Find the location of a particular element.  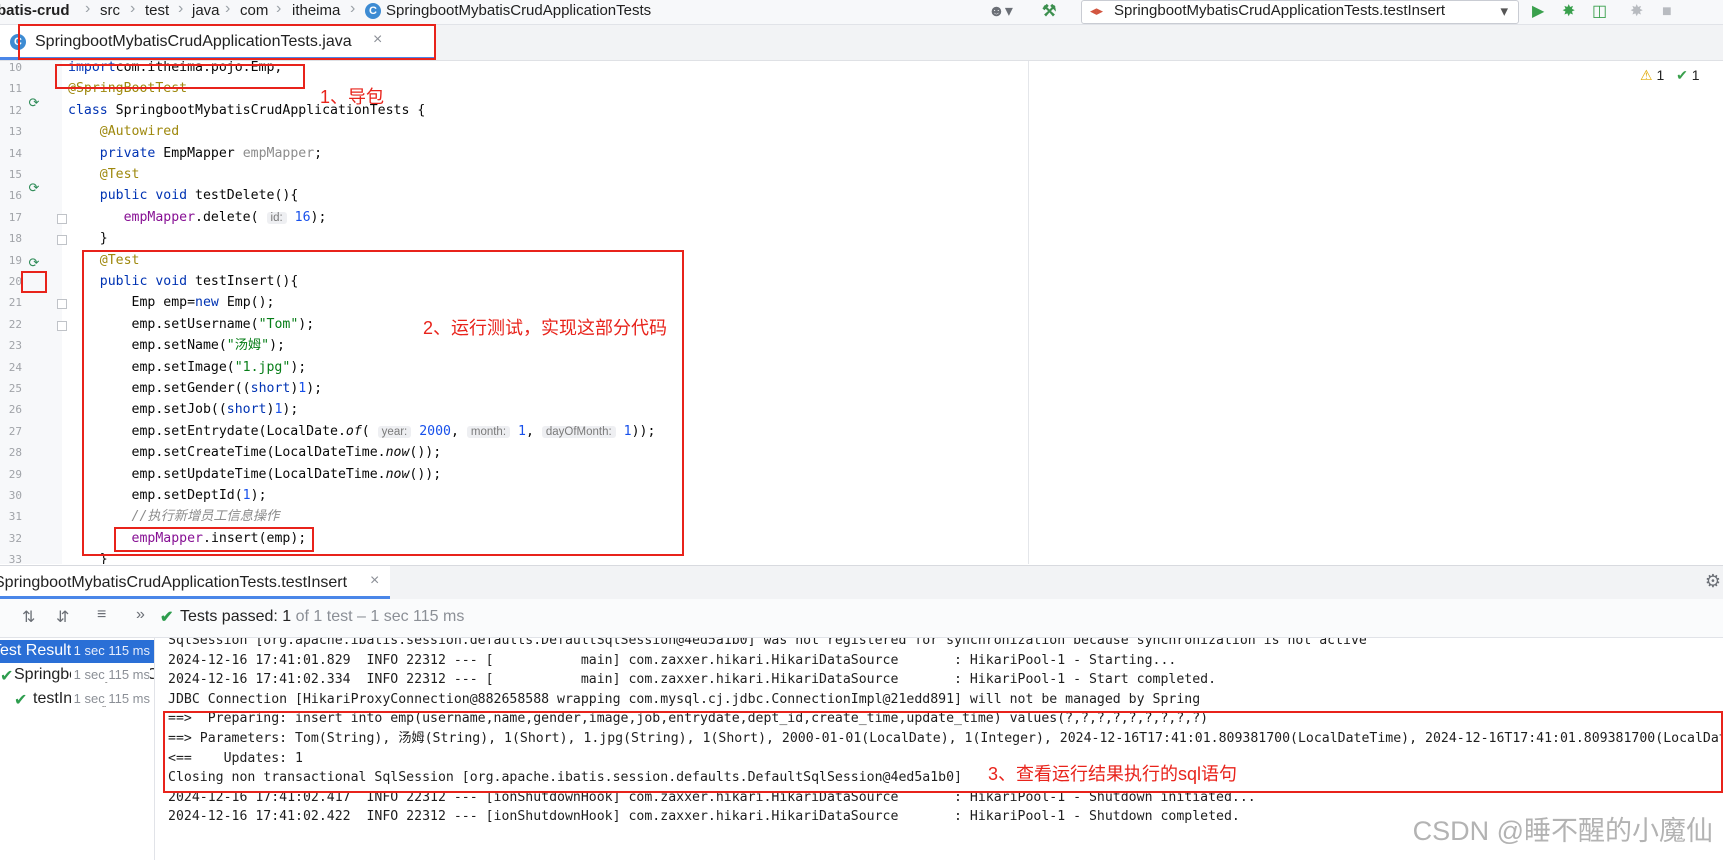

line-number: 22 is located at coordinates (15, 324).